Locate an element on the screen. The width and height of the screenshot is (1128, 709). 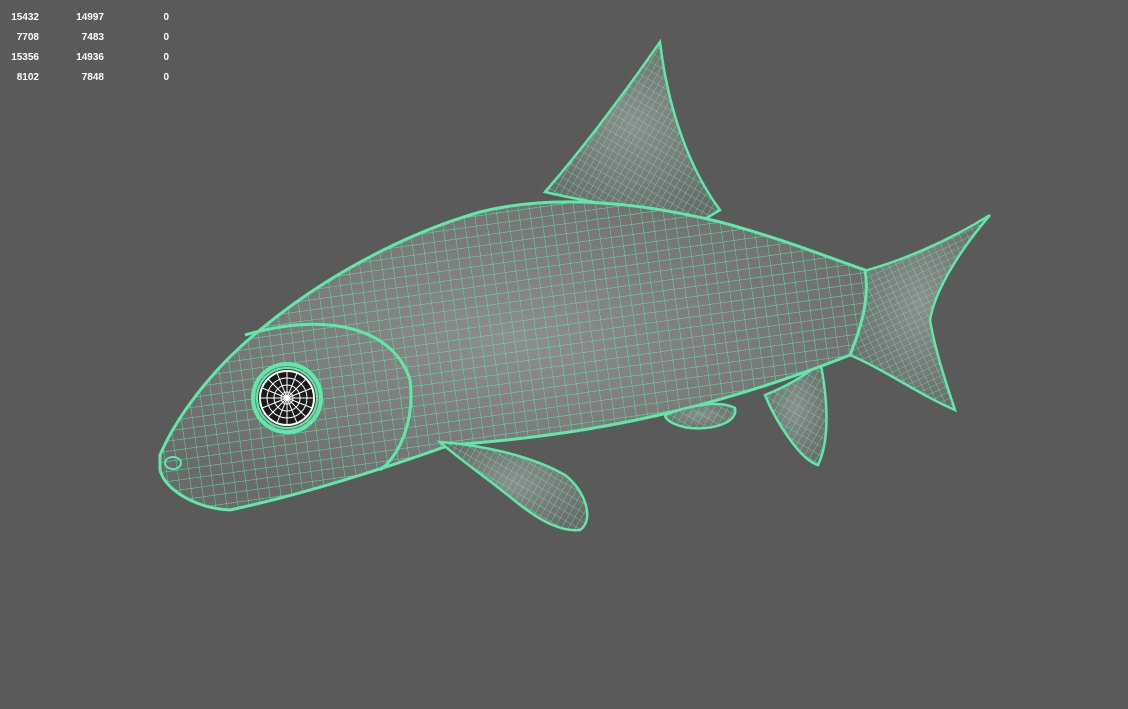
dorsal-fin is located at coordinates (632, 131).